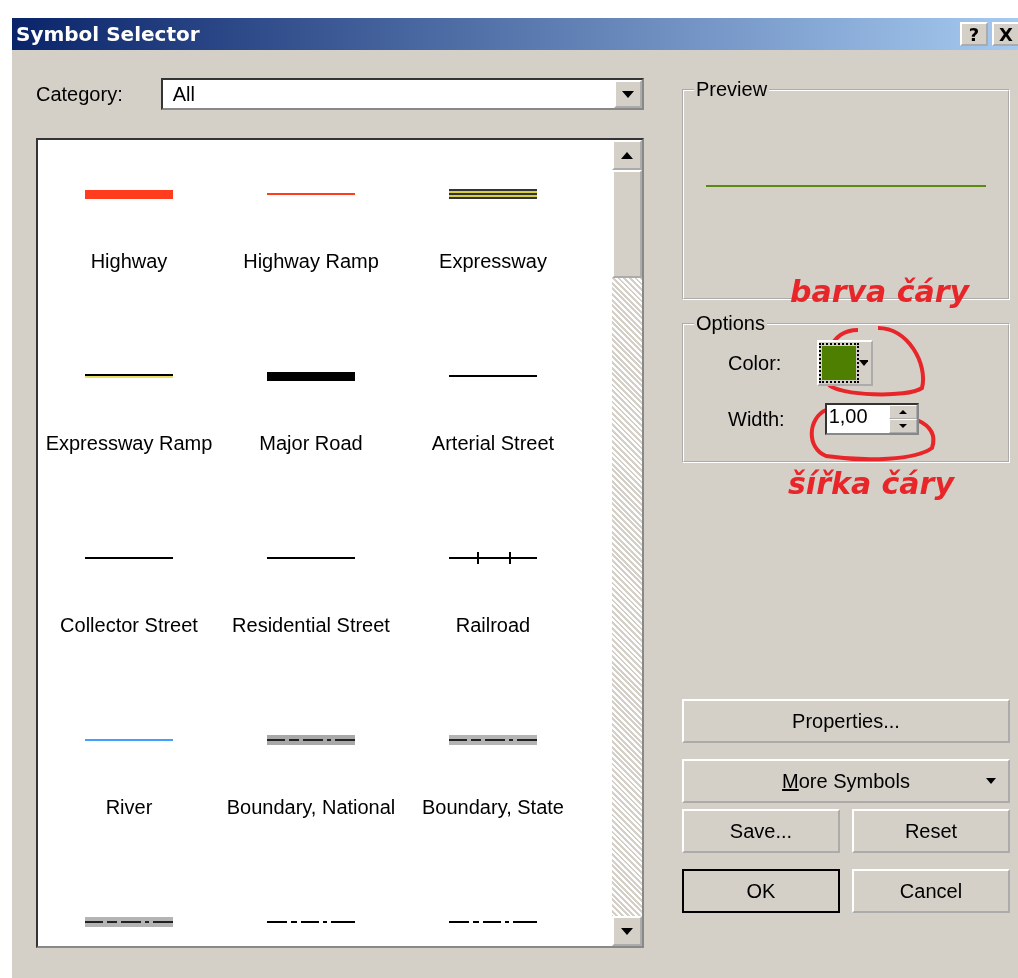 This screenshot has width=1018, height=978. I want to click on width-spinner: 1,00, so click(871, 419).